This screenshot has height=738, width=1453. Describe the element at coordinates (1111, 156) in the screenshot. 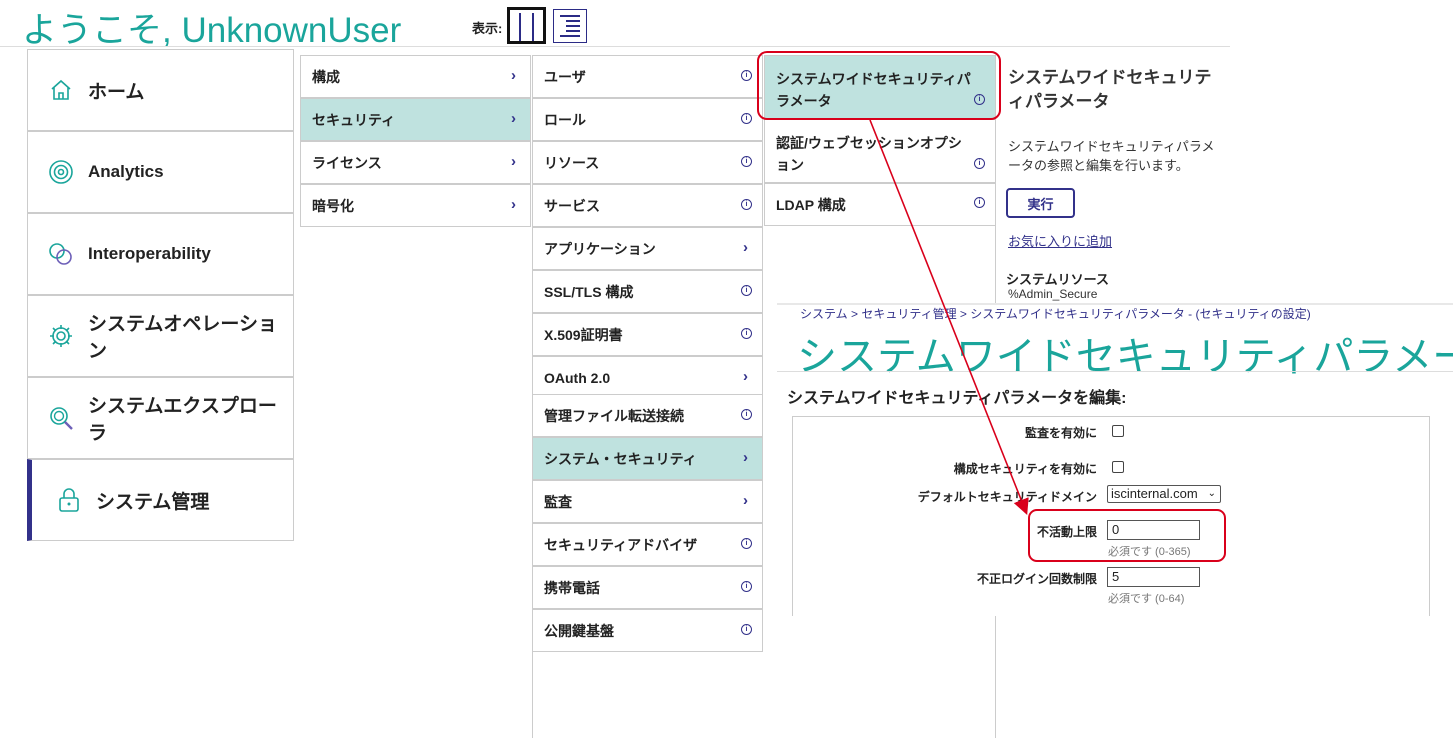

I see `detail-description: システムワイドセキュリティパラメータの参照と編集を行います。` at that location.